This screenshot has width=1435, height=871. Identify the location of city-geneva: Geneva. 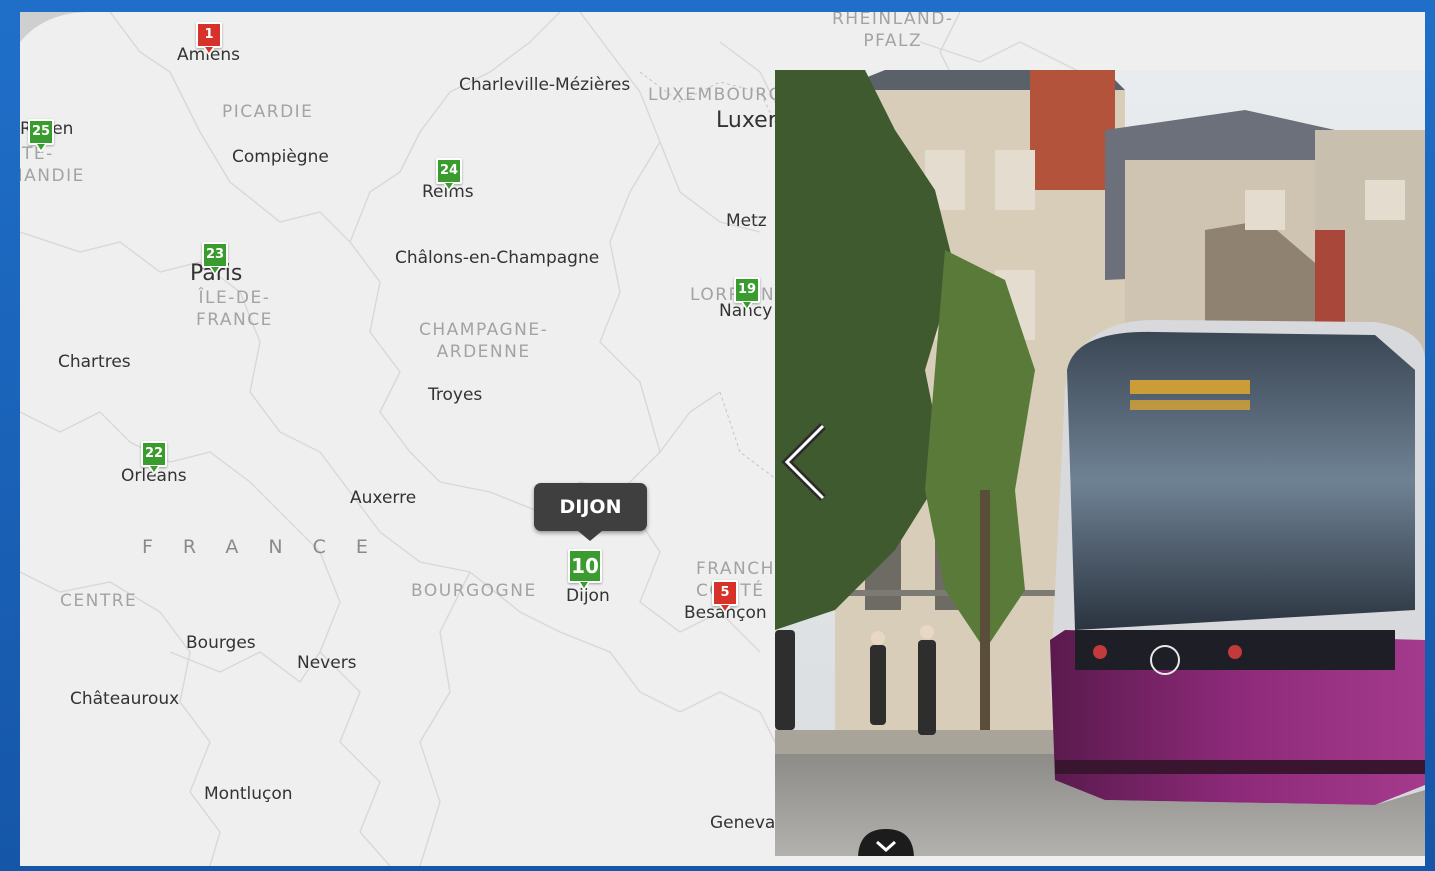
(743, 823).